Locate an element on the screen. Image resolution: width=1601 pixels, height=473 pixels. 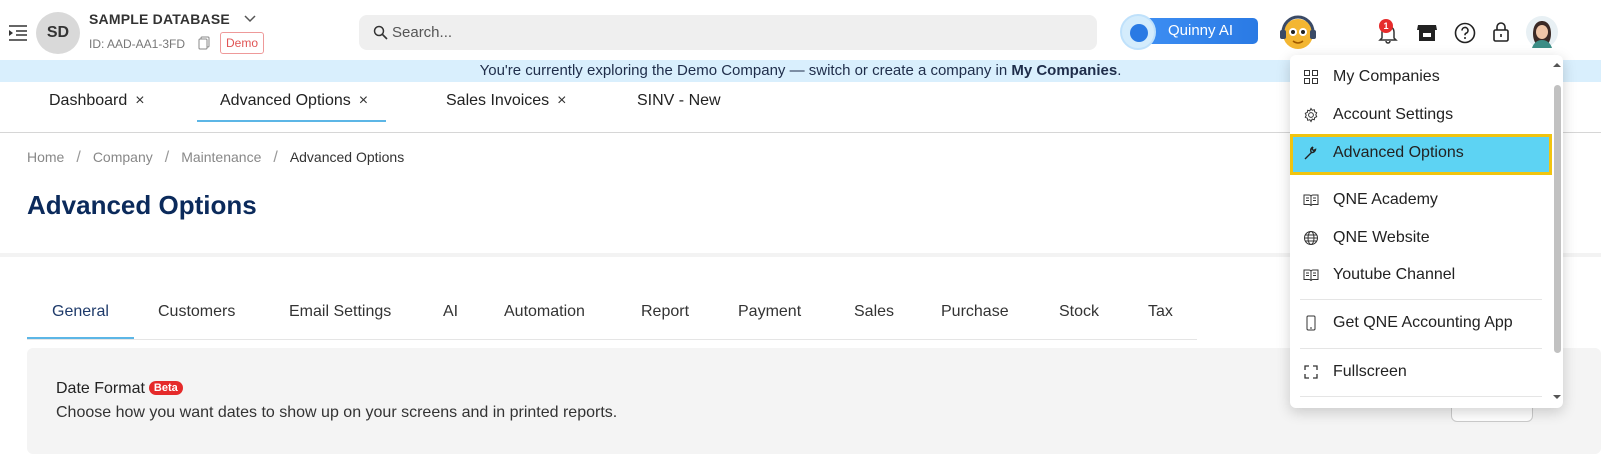
tab-label: Sales Invoices is located at coordinates (498, 100).